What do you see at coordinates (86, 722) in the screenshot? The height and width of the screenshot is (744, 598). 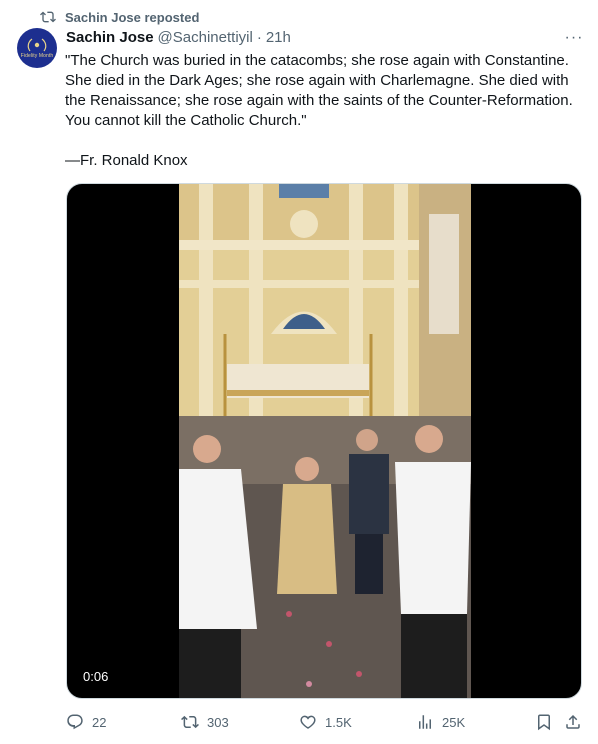 I see `reply-button: 22` at bounding box center [86, 722].